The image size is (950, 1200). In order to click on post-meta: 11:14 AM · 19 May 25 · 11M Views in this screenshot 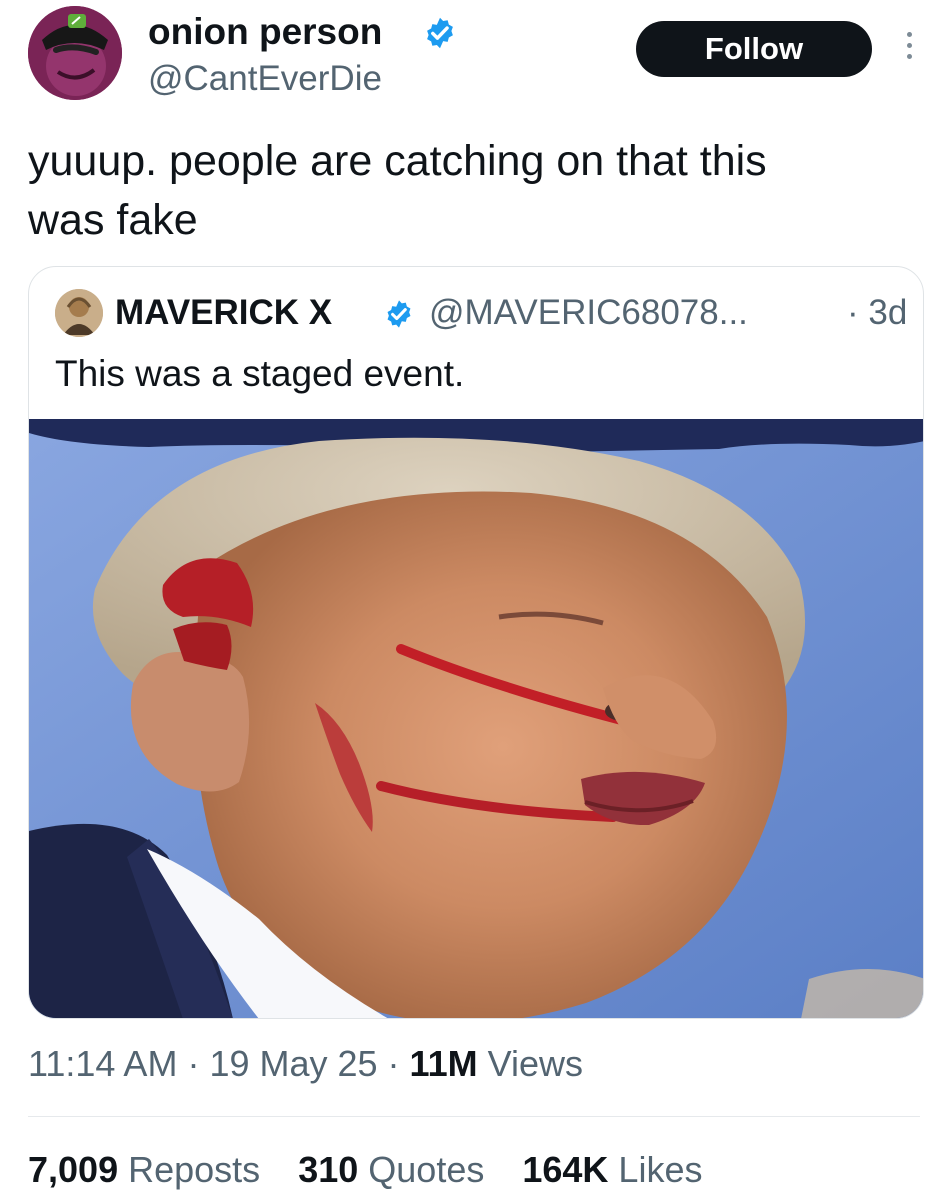, I will do `click(305, 1064)`.